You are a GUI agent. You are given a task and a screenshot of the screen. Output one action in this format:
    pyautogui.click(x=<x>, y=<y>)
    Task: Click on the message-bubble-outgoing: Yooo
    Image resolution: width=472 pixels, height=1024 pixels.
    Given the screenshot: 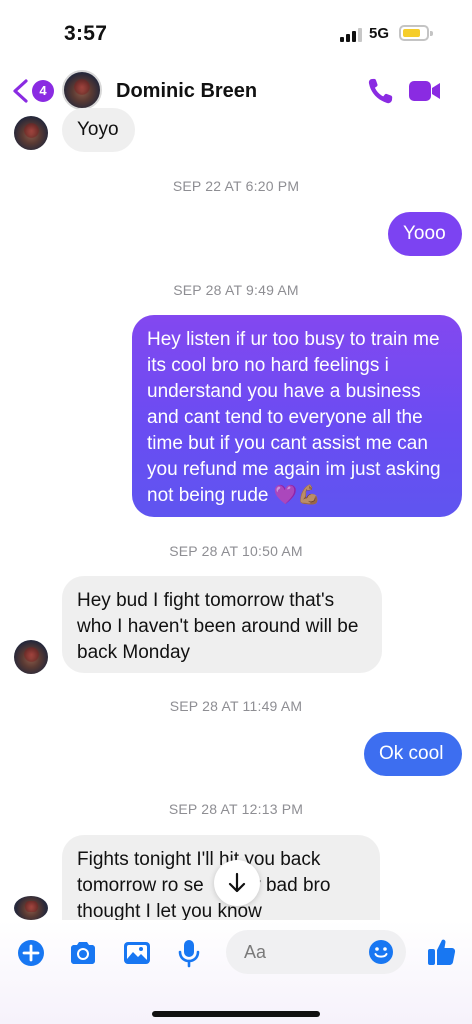 What is the action you would take?
    pyautogui.click(x=425, y=234)
    